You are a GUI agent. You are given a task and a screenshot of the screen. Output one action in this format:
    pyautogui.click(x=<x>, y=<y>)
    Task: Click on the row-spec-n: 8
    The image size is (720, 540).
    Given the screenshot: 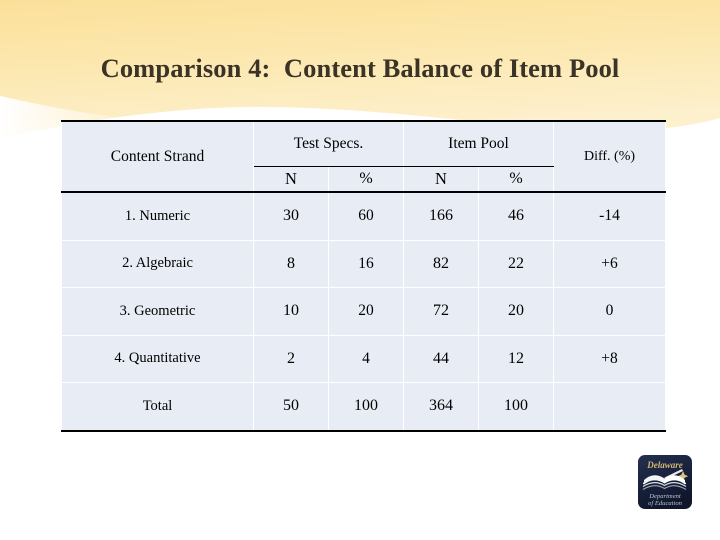 What is the action you would take?
    pyautogui.click(x=291, y=263)
    